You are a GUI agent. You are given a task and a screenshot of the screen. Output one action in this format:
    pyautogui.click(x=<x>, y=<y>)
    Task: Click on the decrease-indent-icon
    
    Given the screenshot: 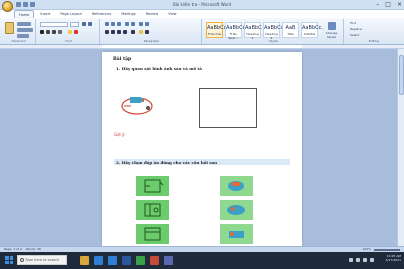 What is the action you would take?
    pyautogui.click(x=127, y=24)
    